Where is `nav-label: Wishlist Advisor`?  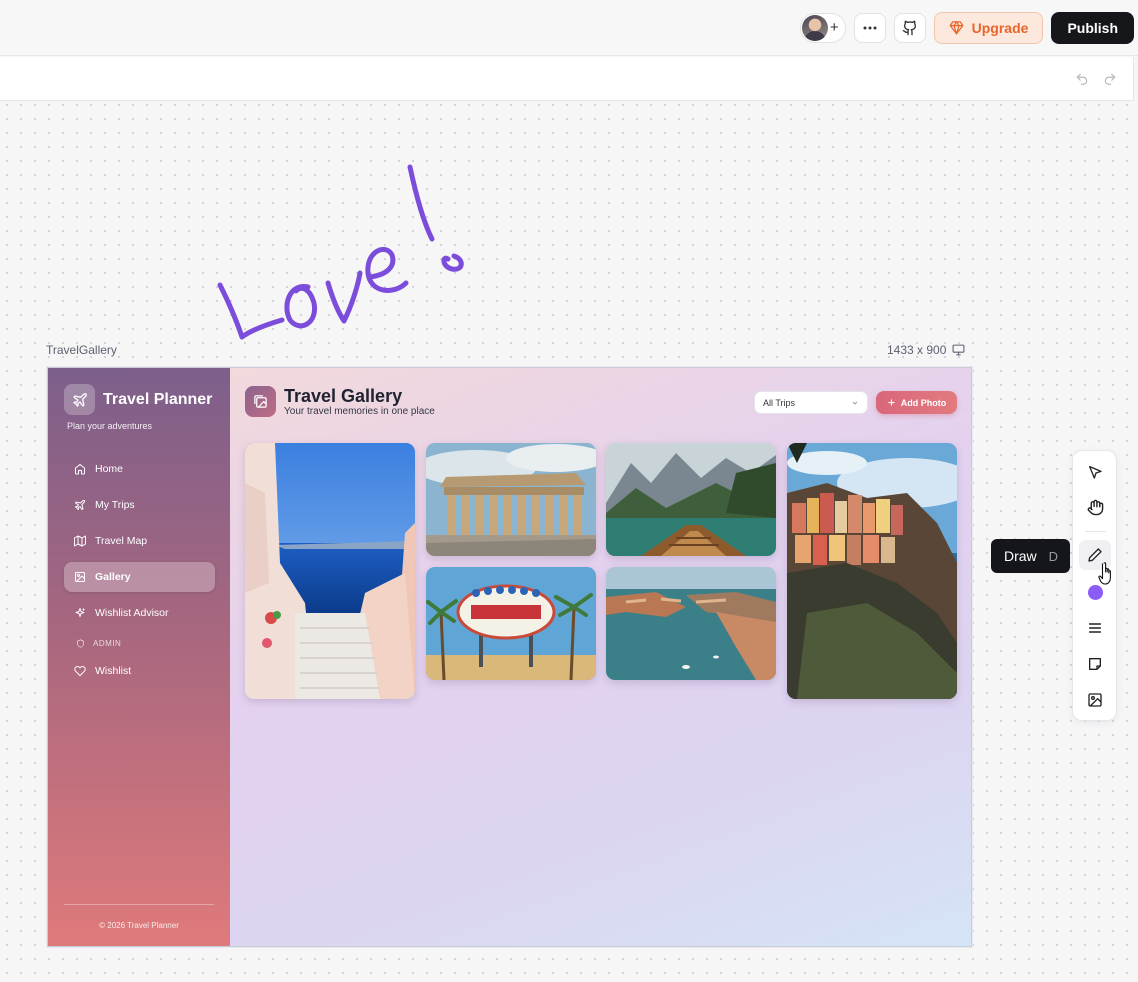
nav-label: Wishlist Advisor is located at coordinates (132, 613).